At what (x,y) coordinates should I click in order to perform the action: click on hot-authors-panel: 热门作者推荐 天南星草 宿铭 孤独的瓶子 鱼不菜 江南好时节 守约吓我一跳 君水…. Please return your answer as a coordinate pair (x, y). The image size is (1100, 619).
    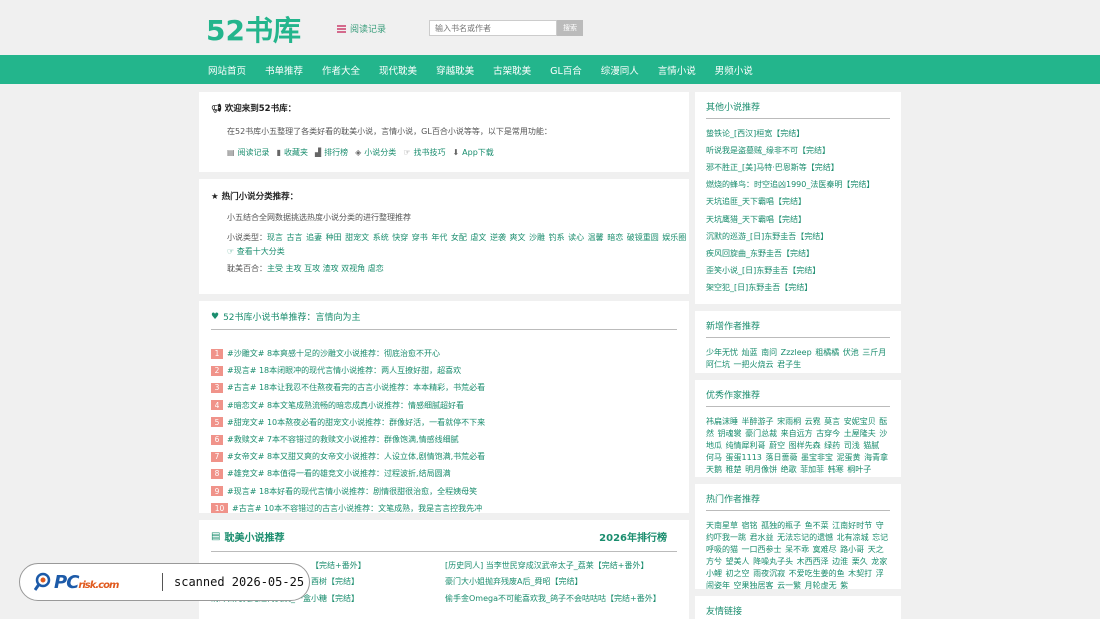
    Looking at the image, I should click on (798, 538).